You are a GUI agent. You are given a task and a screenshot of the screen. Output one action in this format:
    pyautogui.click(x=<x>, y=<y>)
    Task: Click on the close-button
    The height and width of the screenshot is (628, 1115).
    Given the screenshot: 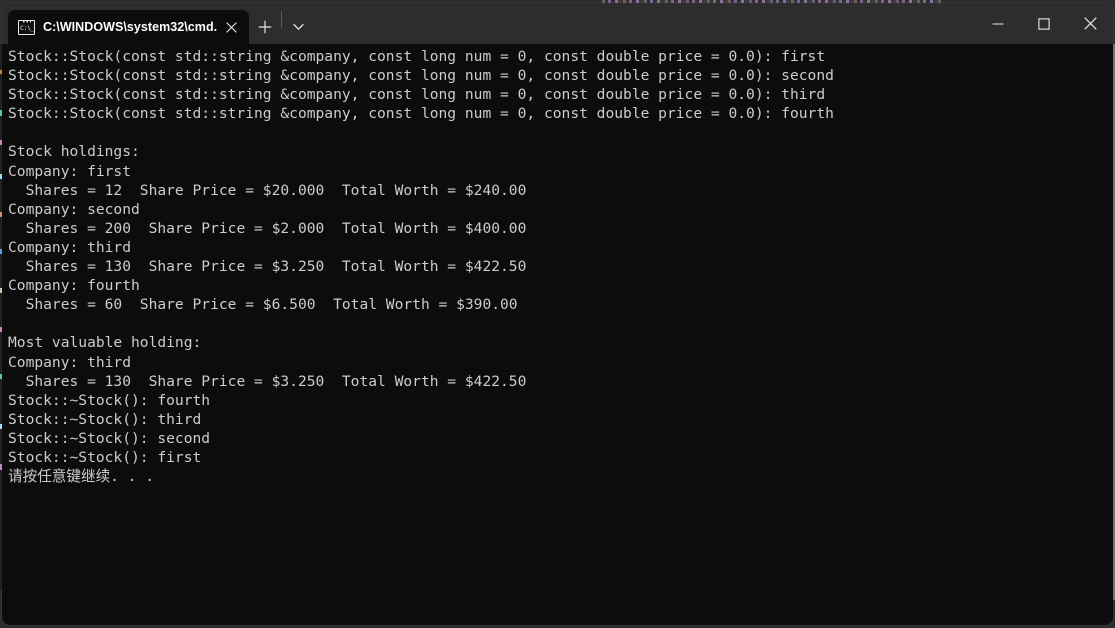 What is the action you would take?
    pyautogui.click(x=1090, y=23)
    